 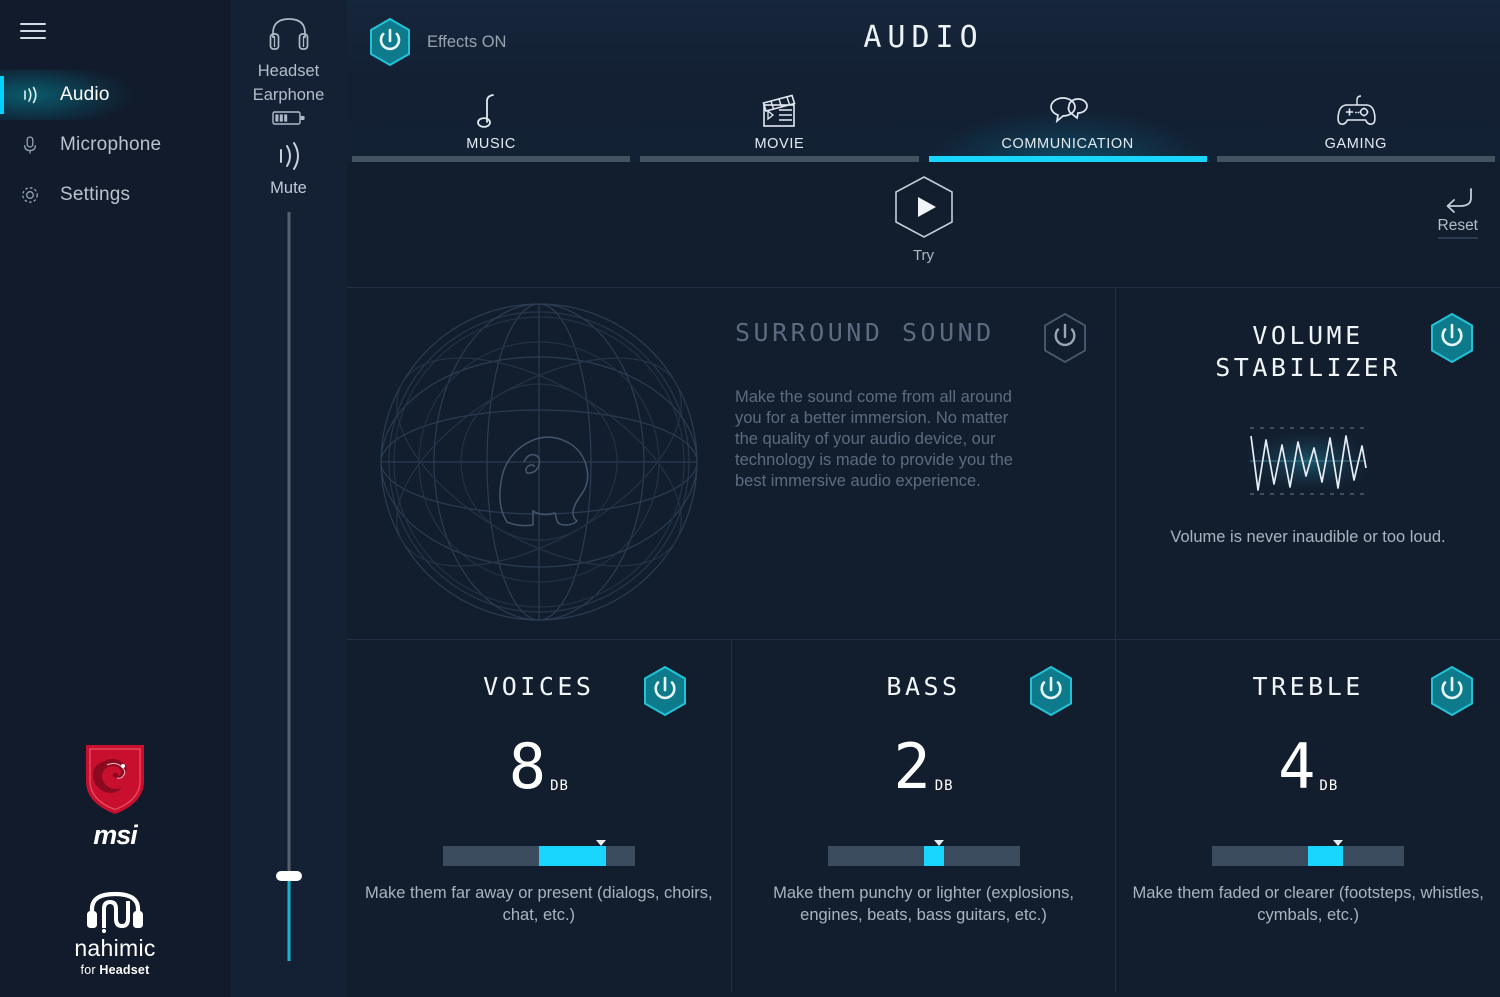 I want to click on device-info: Headset Earphone, so click(x=288, y=69).